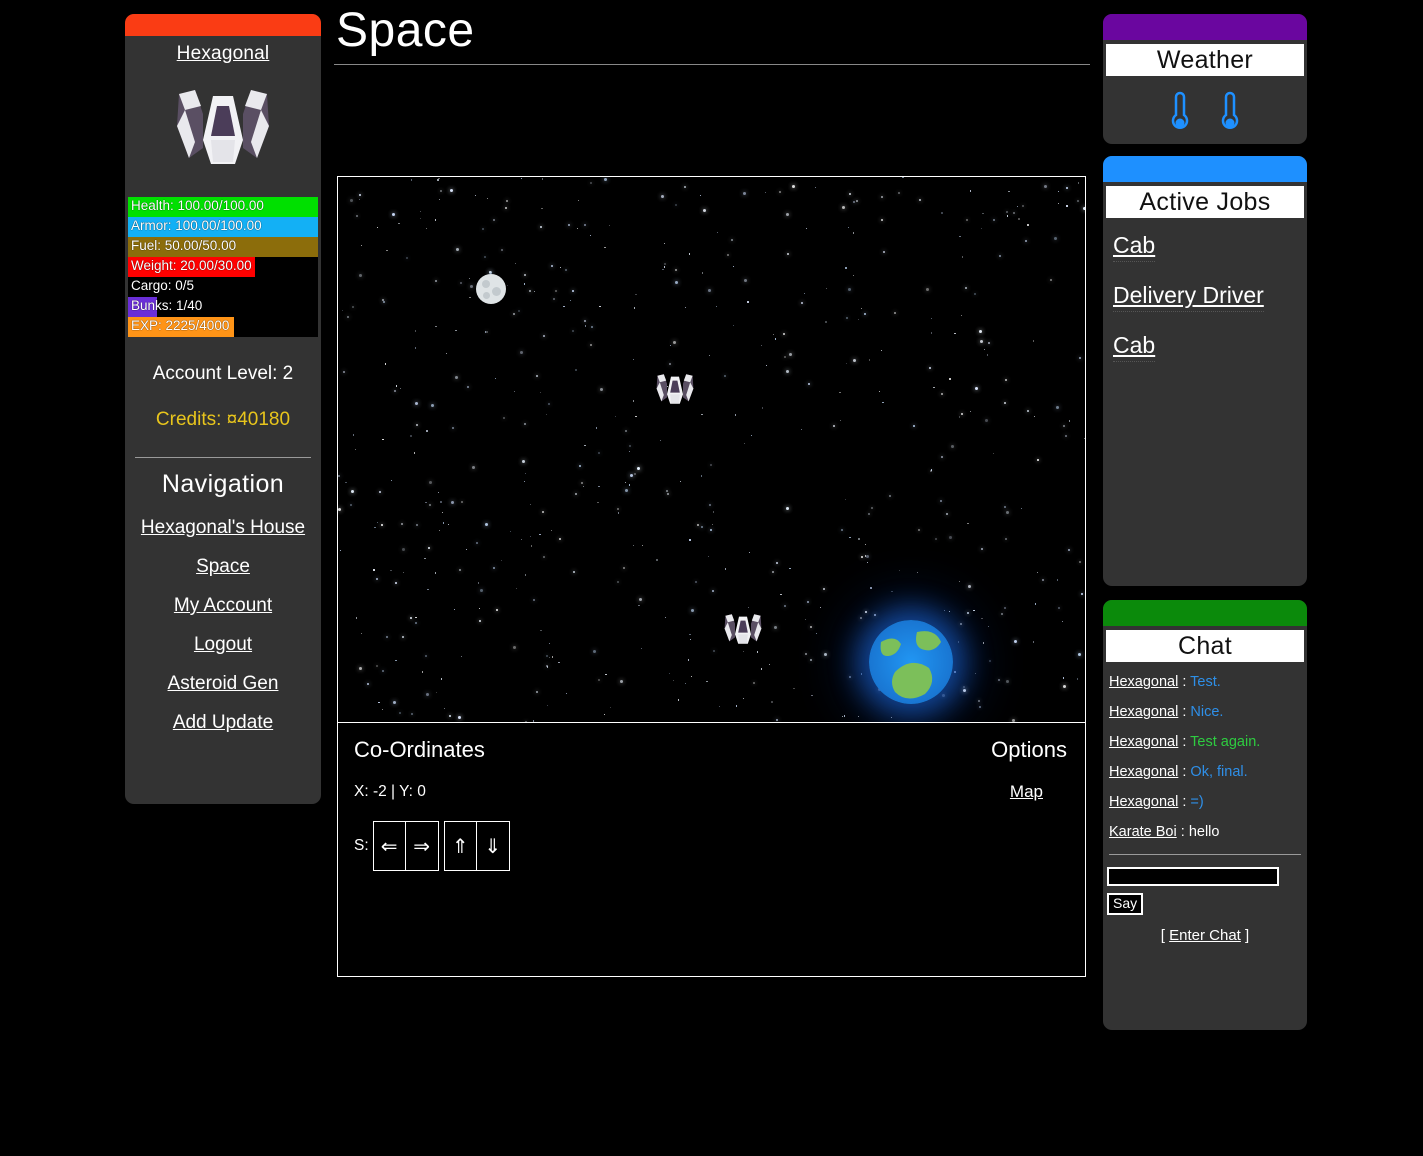  I want to click on sidebar-item-house: Hexagonal's House, so click(223, 528).